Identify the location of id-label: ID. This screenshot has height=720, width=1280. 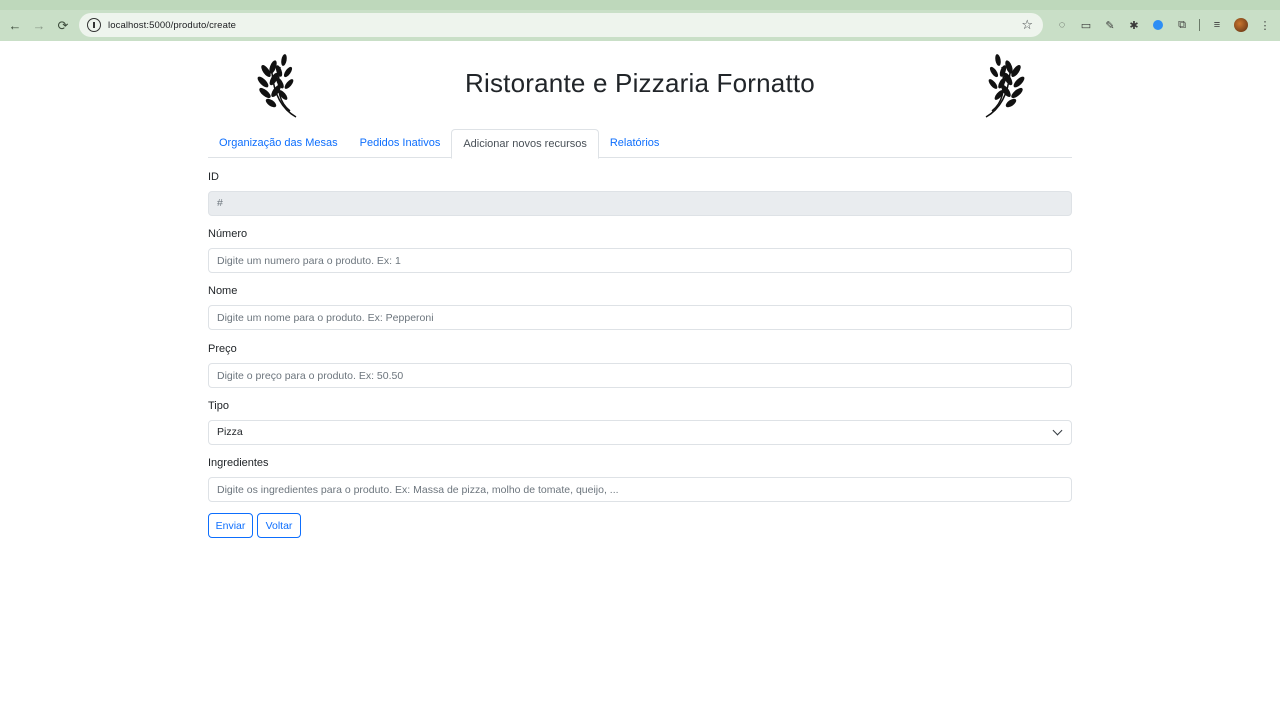
(213, 177).